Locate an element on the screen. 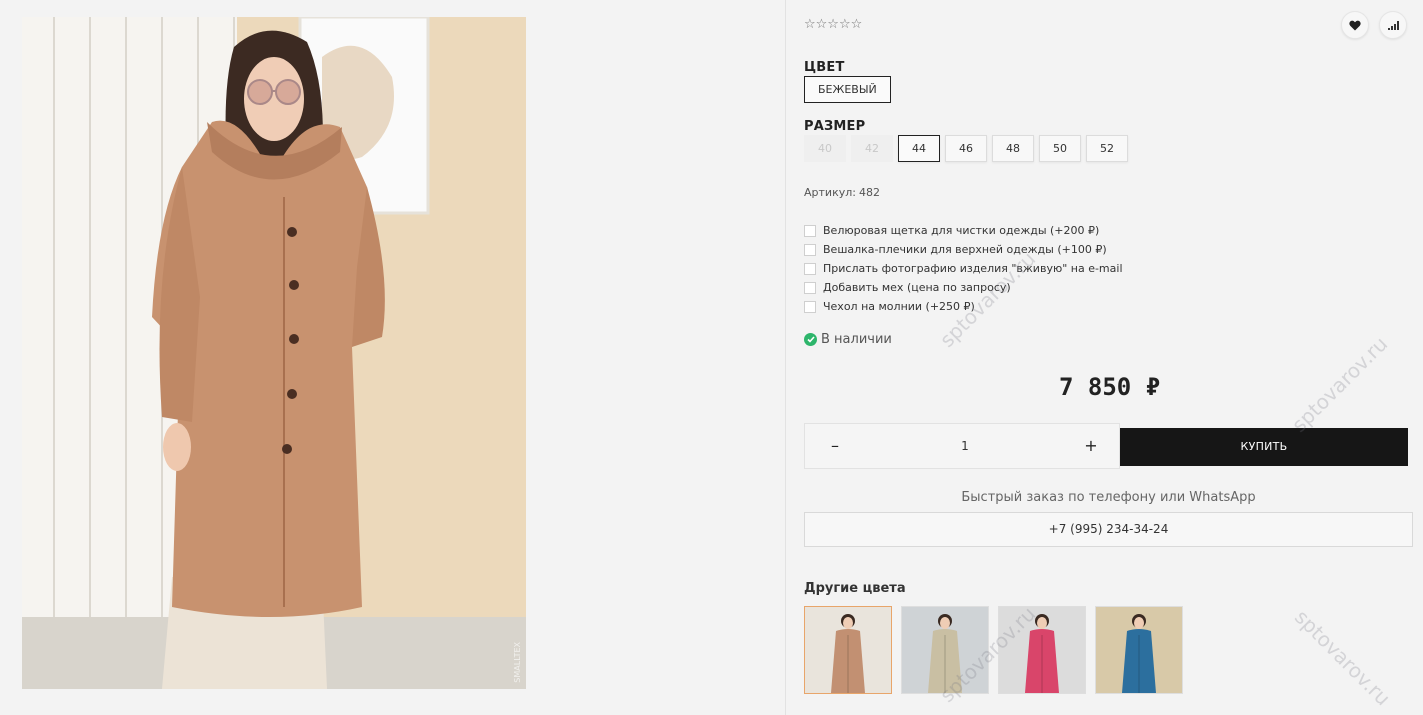 This screenshot has height=715, width=1423. stock-label: В наличии is located at coordinates (856, 339).